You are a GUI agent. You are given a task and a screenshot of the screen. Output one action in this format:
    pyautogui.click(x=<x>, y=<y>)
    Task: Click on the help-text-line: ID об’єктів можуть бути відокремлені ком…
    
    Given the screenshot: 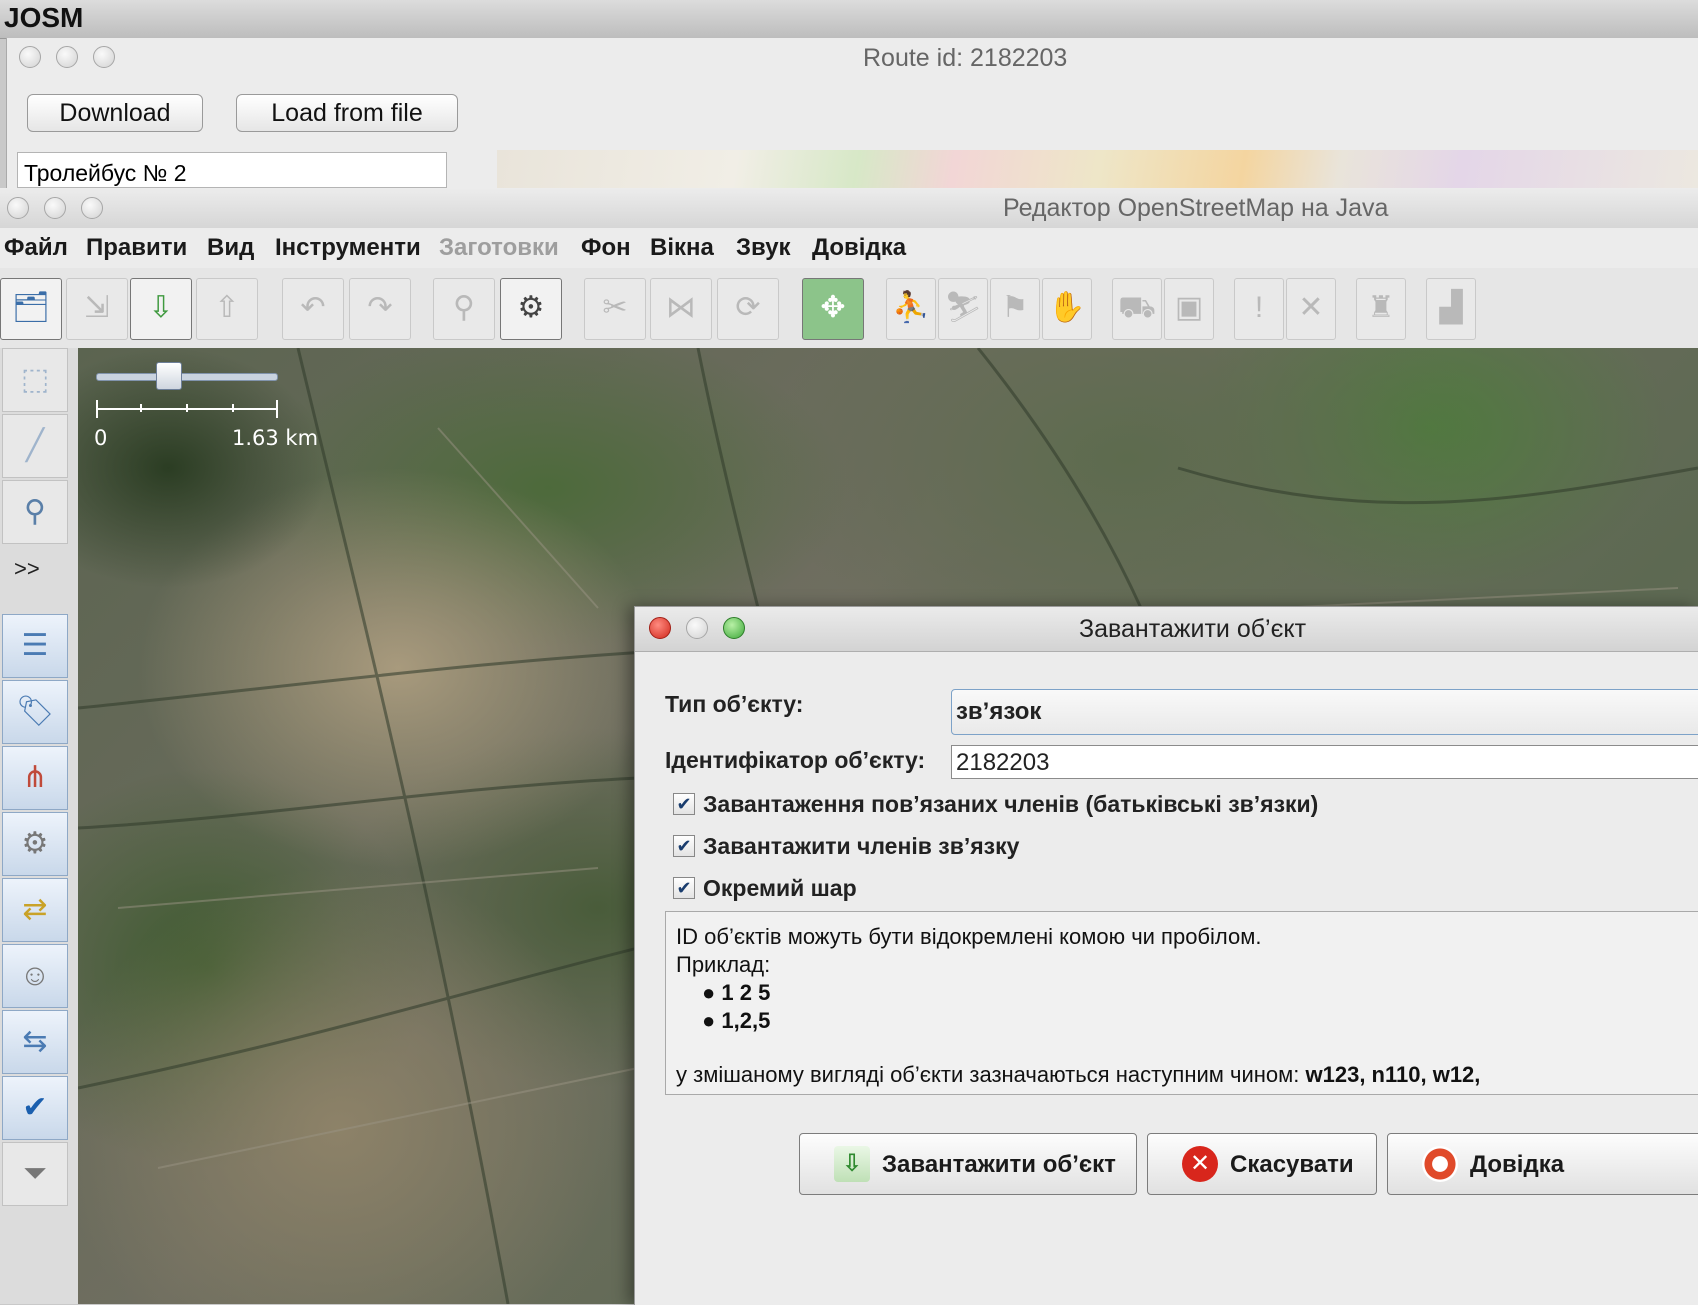 What is the action you would take?
    pyautogui.click(x=969, y=936)
    